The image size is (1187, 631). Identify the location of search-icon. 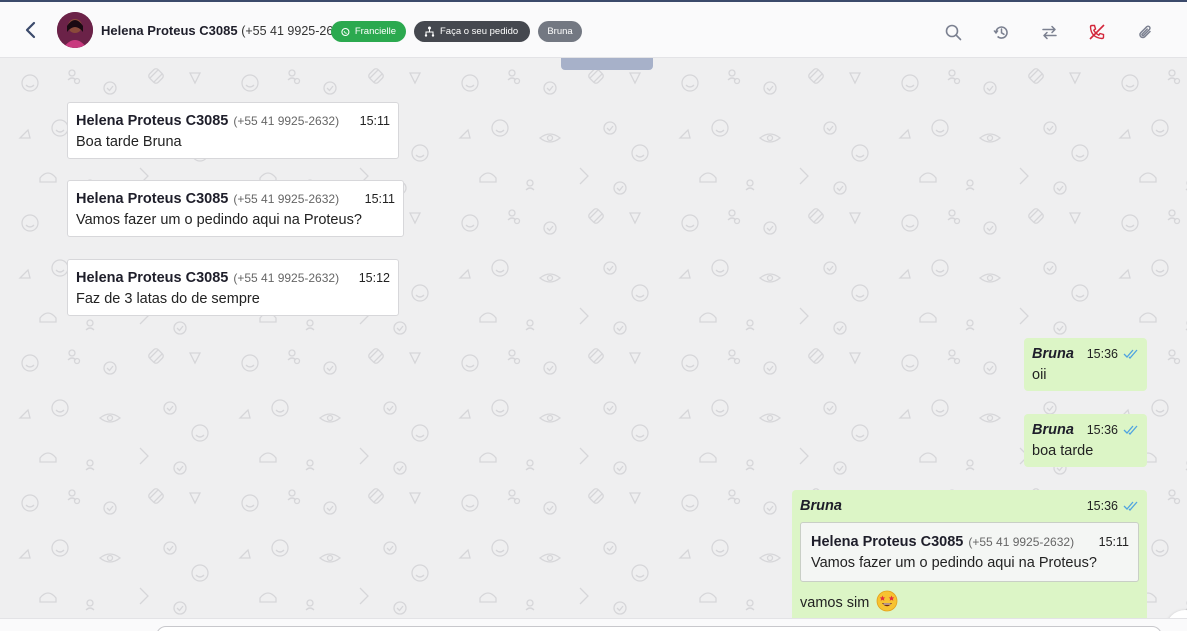
(953, 32).